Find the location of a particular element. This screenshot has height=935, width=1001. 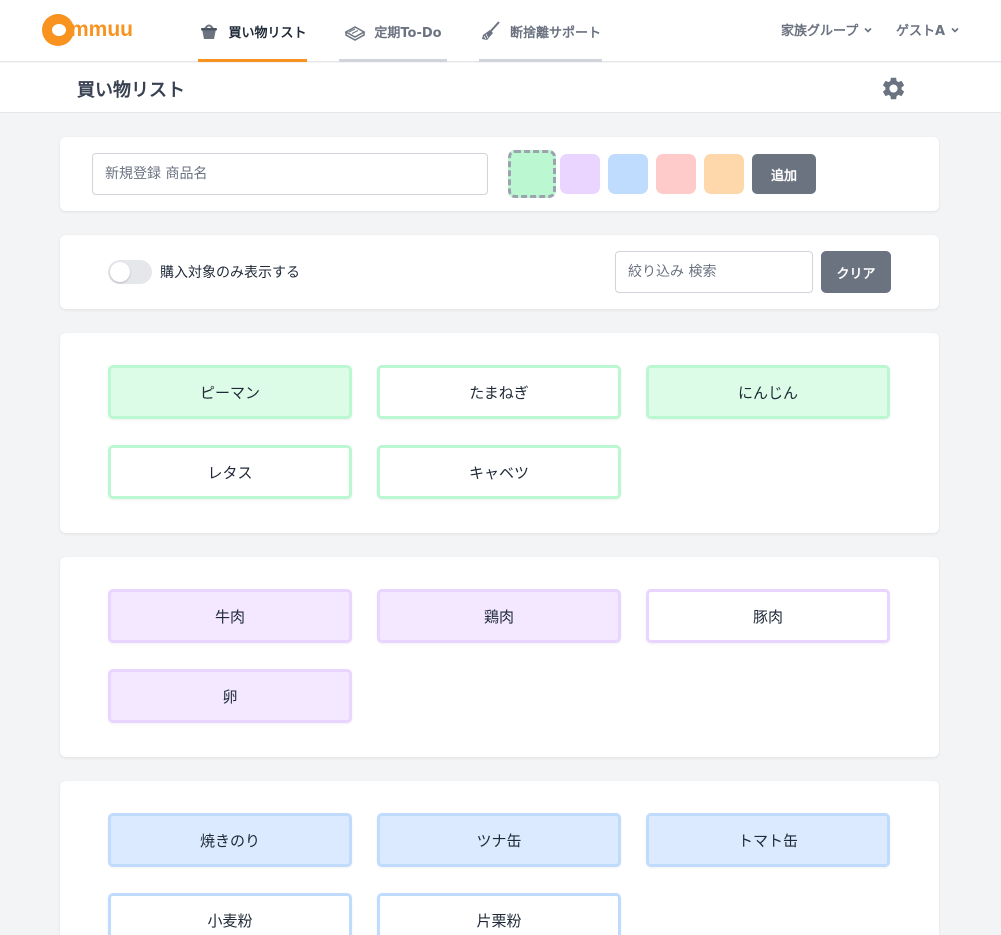

commuu-logo: mmuu is located at coordinates (87, 30).